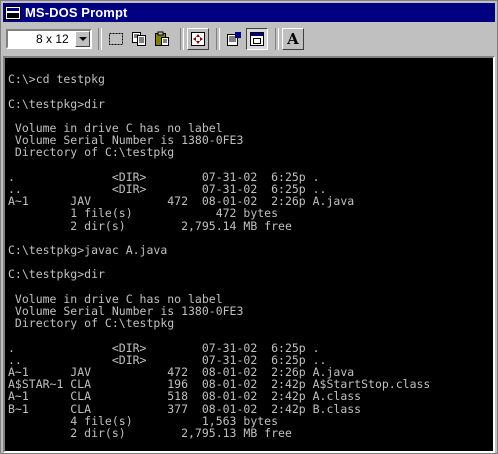 This screenshot has height=454, width=498. What do you see at coordinates (150, 225) in the screenshot?
I see `console-line: 2 dir(s) 2,795.14 MB free` at bounding box center [150, 225].